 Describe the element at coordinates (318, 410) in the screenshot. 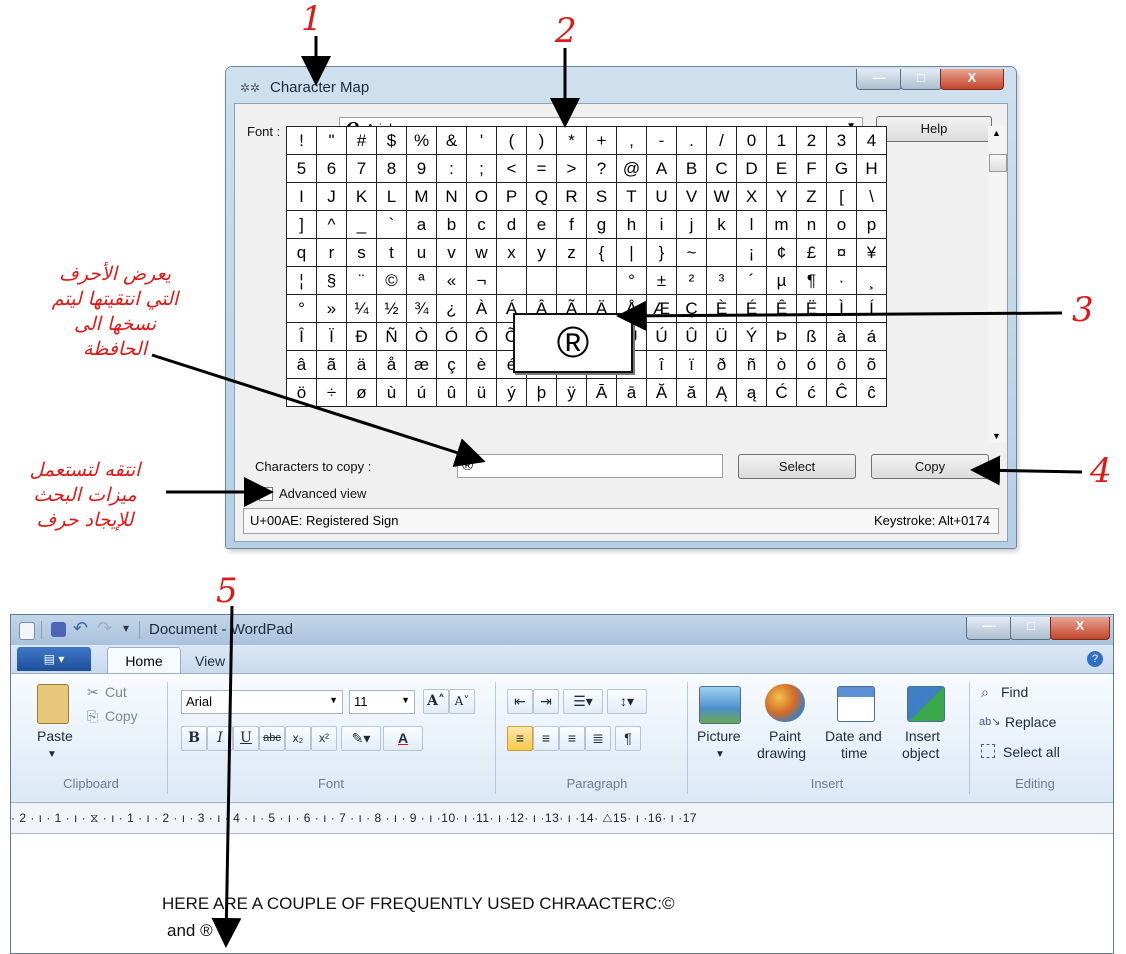

I see `arrow-magnify-note` at that location.